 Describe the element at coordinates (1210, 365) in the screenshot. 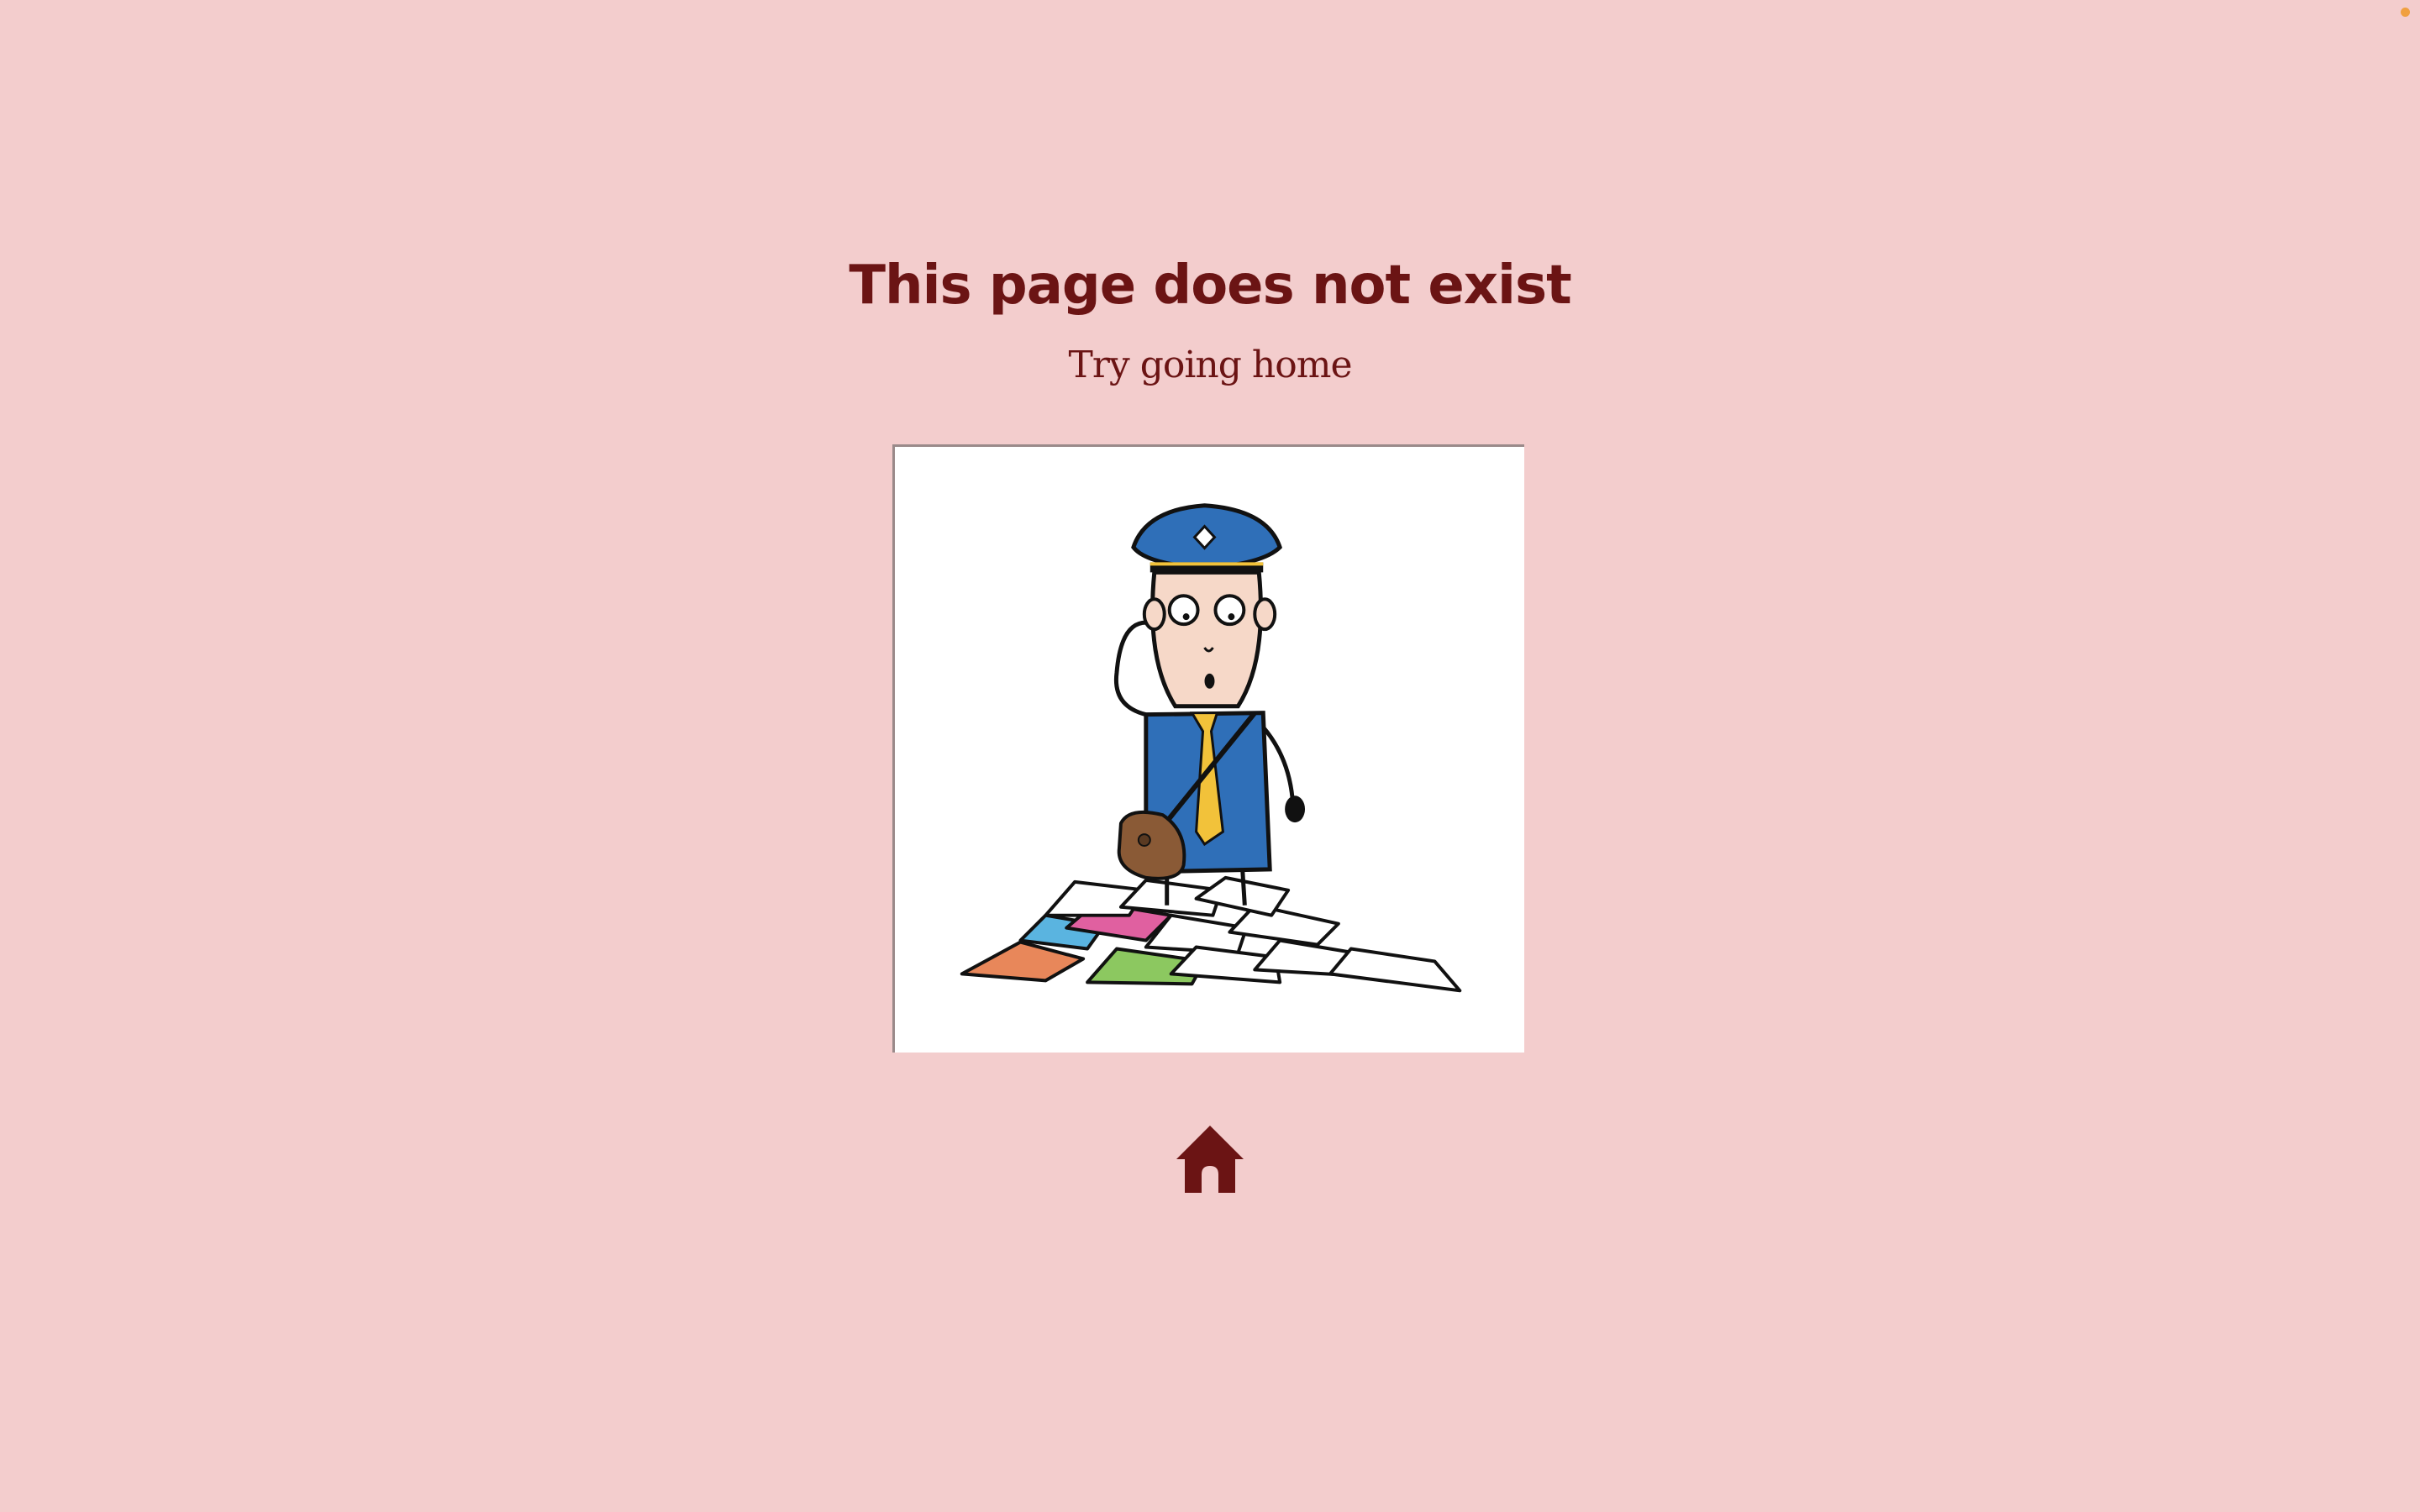

I see `page-subtitle: Try going home` at that location.